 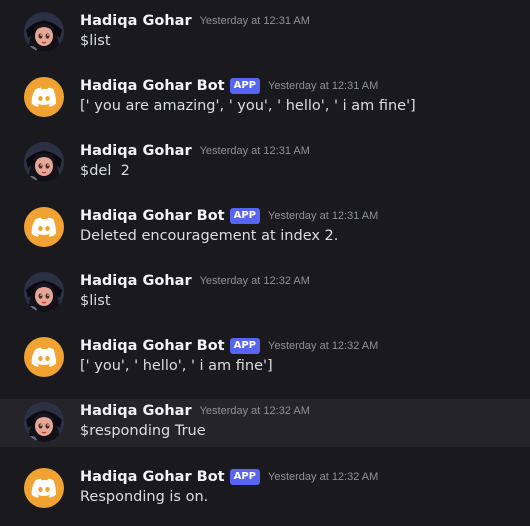 I want to click on message-content: [' you', ' hello', ' i am fine'], so click(x=176, y=366).